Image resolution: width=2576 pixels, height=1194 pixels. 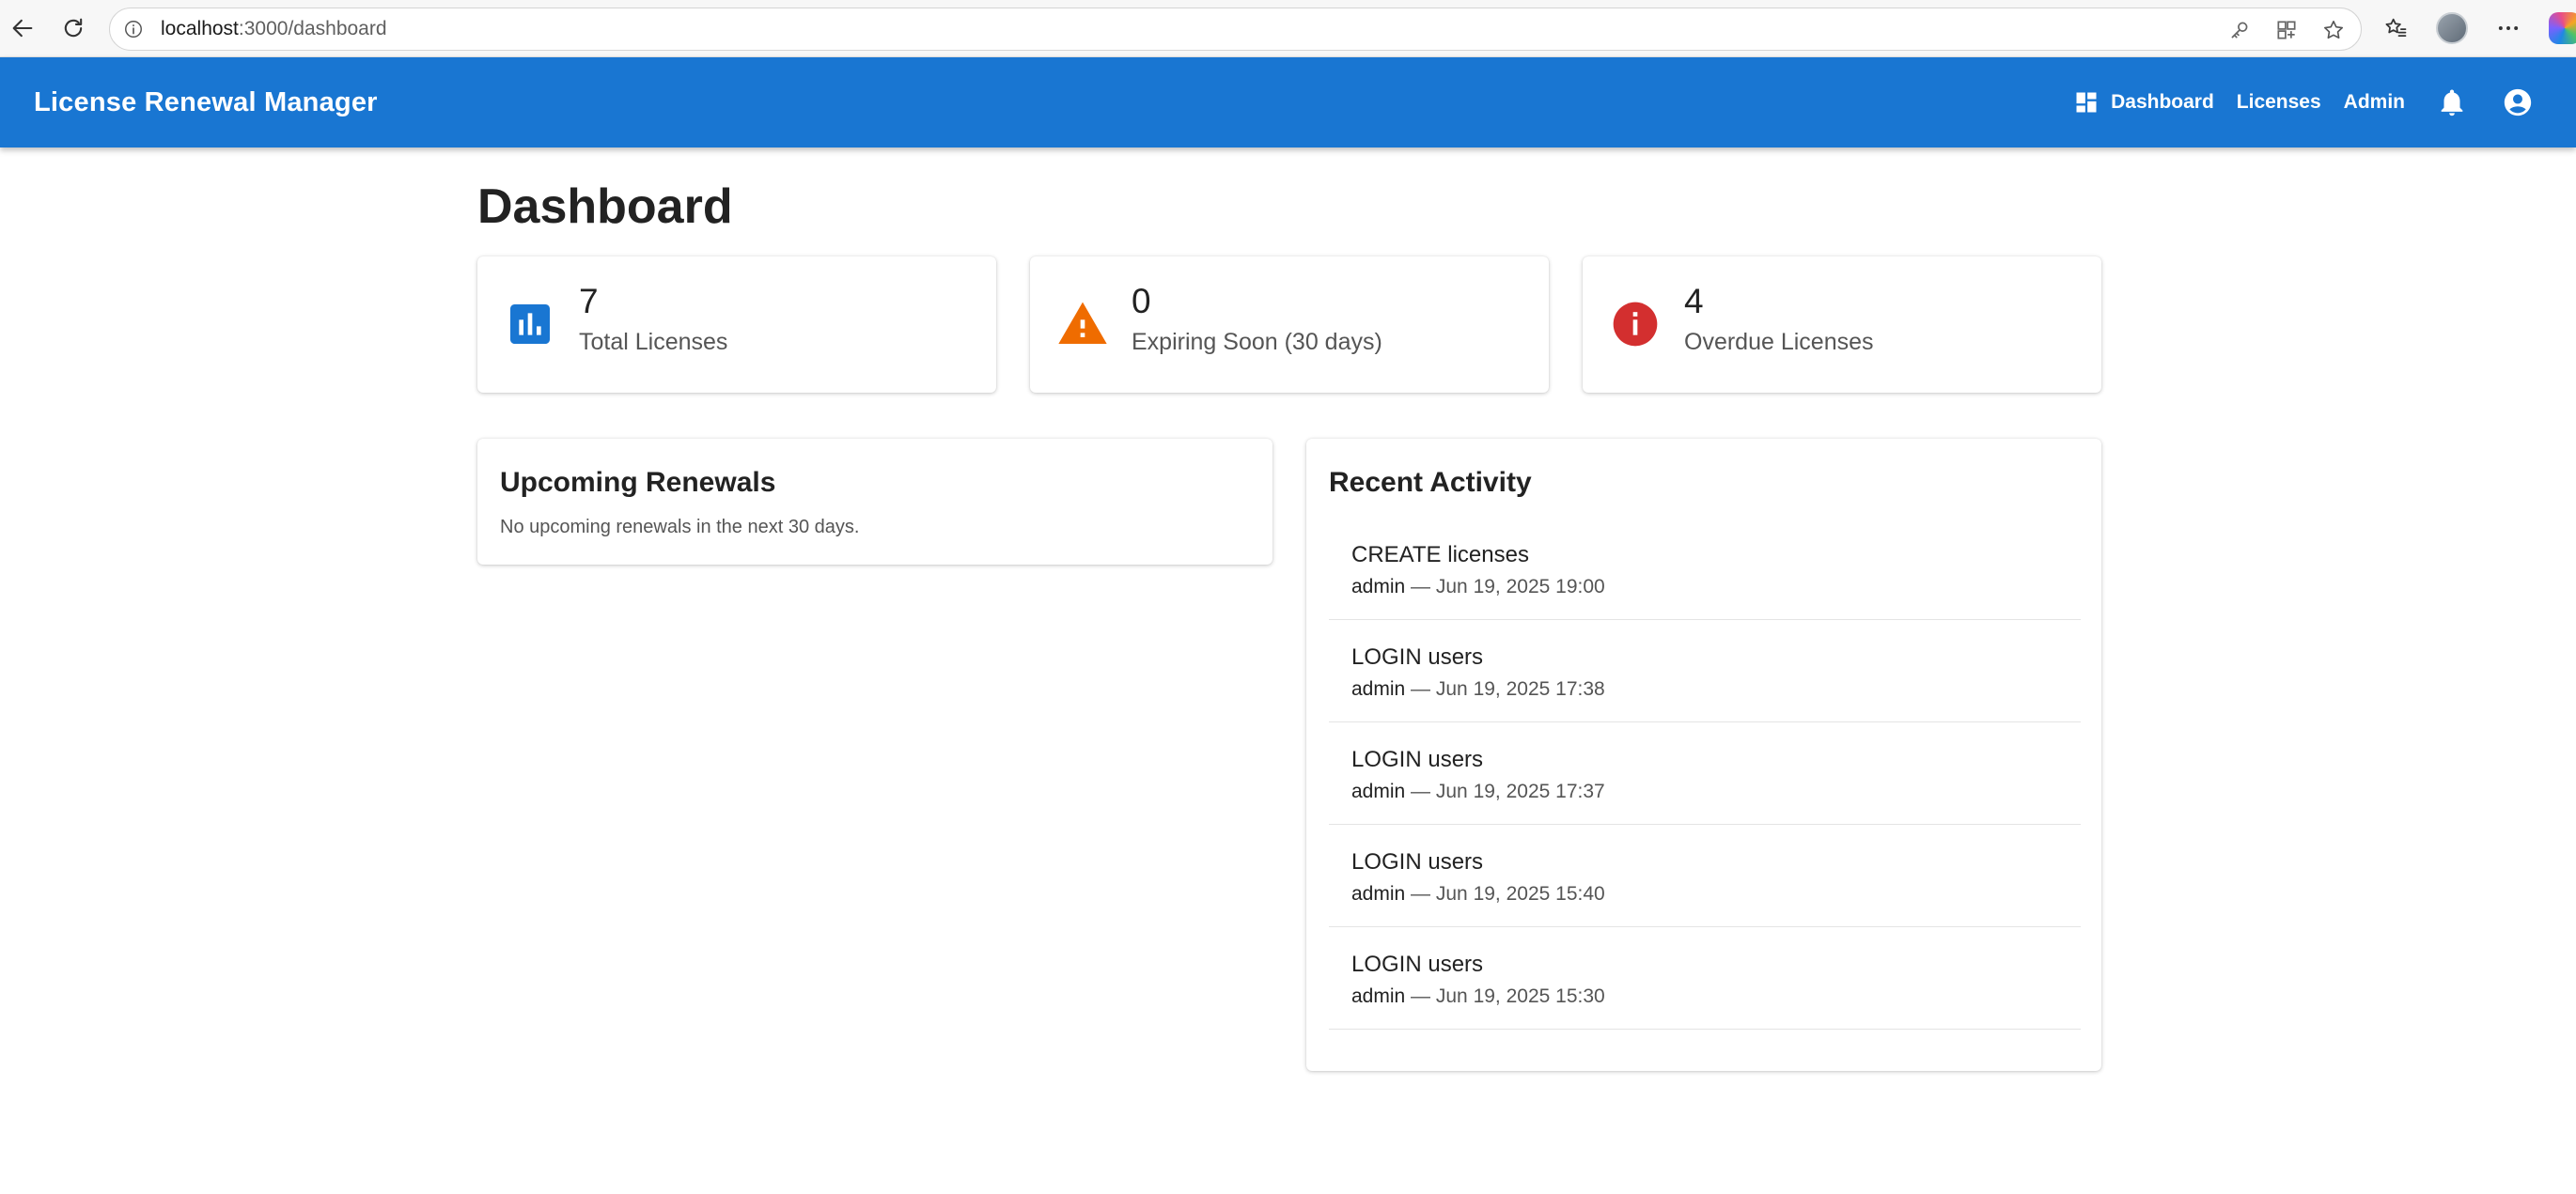 I want to click on activity-timestamp: Jun 19, 2025 15:40, so click(x=1520, y=894).